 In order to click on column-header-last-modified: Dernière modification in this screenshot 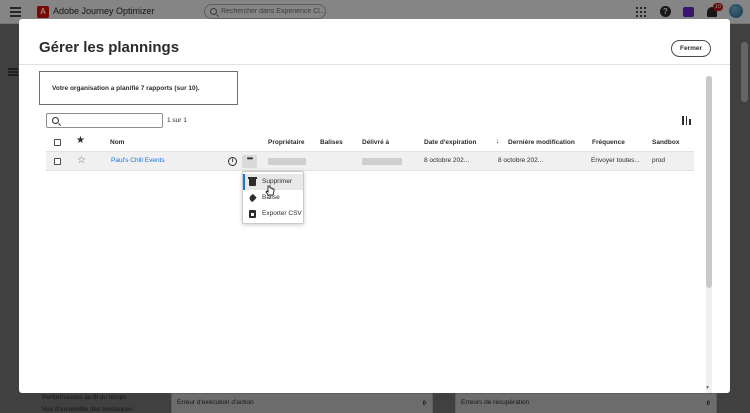, I will do `click(541, 142)`.